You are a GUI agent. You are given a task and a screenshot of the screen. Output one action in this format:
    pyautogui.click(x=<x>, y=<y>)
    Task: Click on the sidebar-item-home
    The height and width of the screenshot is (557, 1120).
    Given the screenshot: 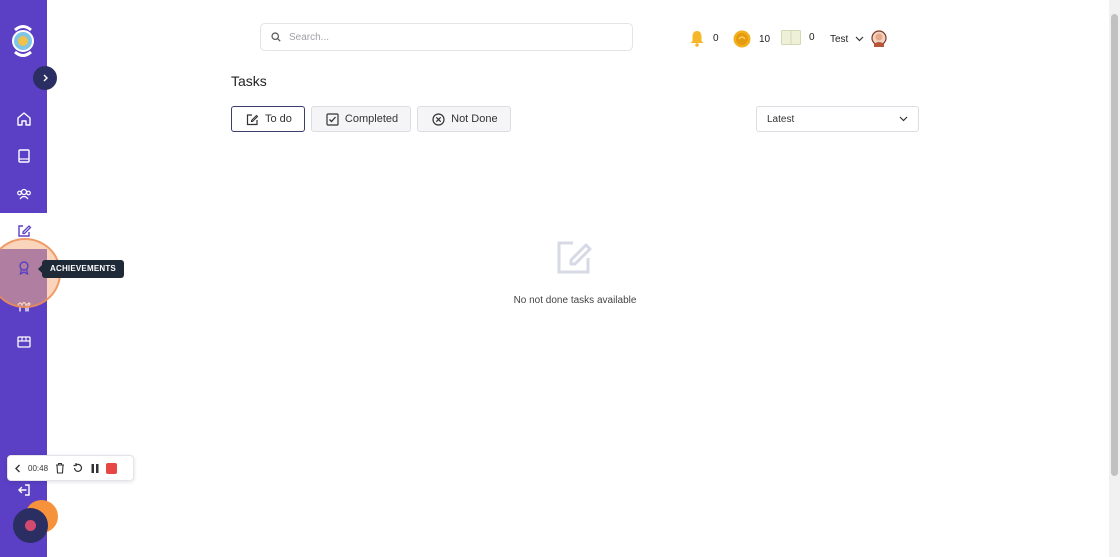 What is the action you would take?
    pyautogui.click(x=23, y=119)
    